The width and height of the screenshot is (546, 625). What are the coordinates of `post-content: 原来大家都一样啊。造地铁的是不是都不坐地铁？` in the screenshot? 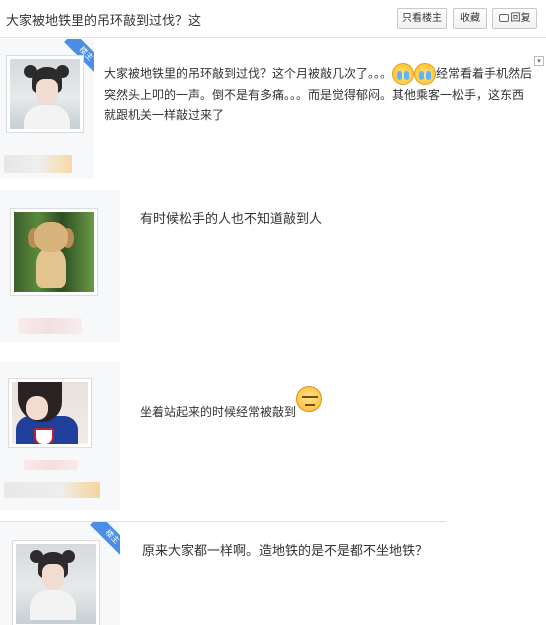 It's located at (337, 552).